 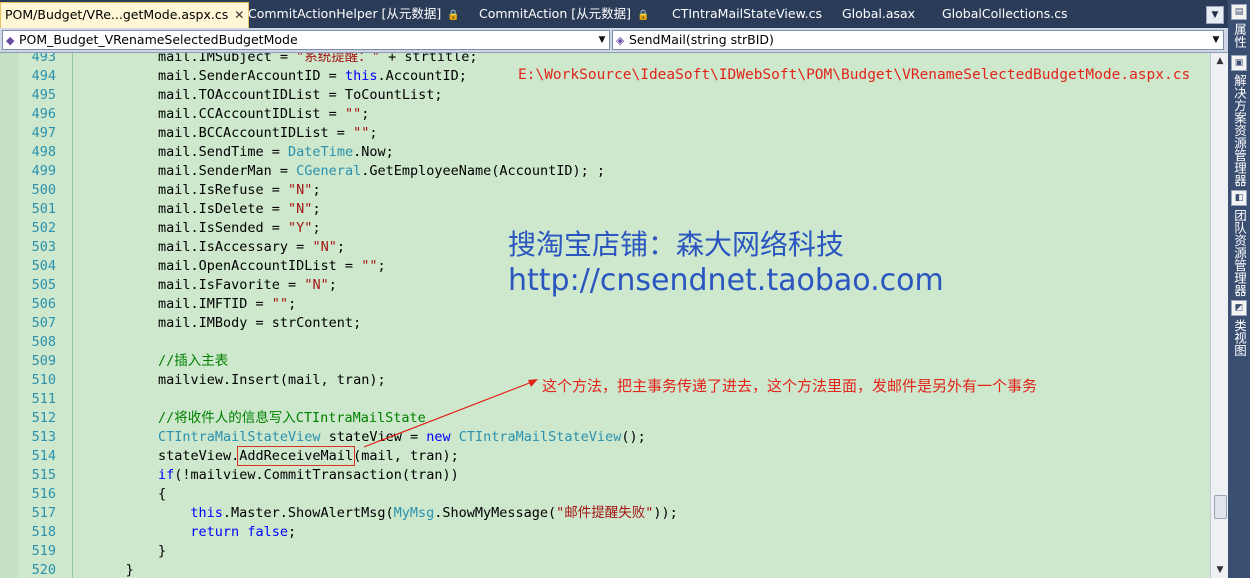 I want to click on code-token: false, so click(x=267, y=532).